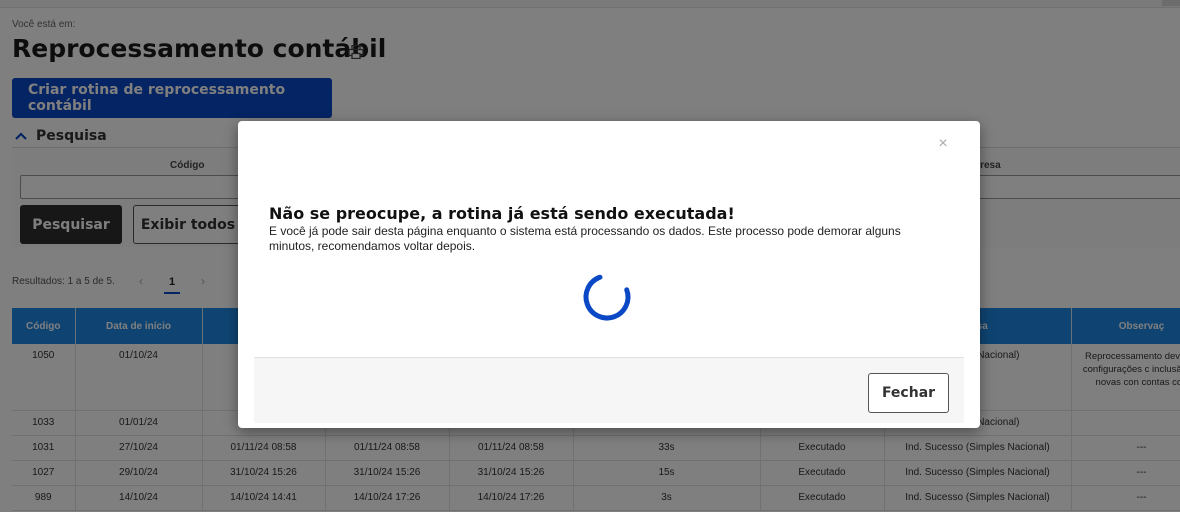 The image size is (1180, 512). Describe the element at coordinates (609, 390) in the screenshot. I see `modal-footer` at that location.